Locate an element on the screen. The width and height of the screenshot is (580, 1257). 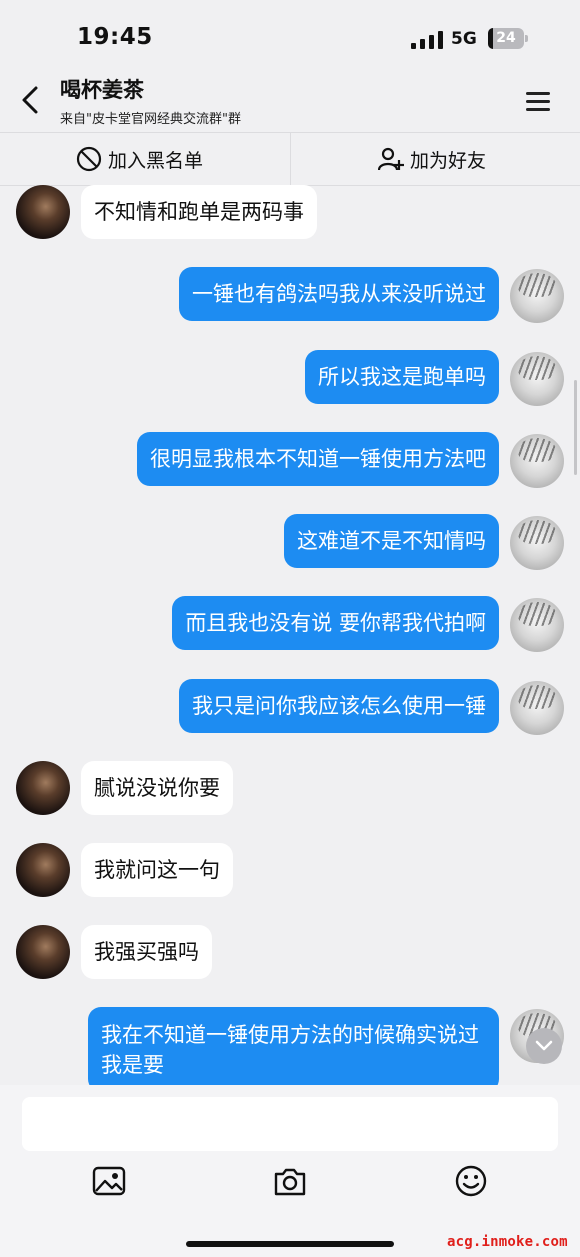
image-icon is located at coordinates (109, 1181).